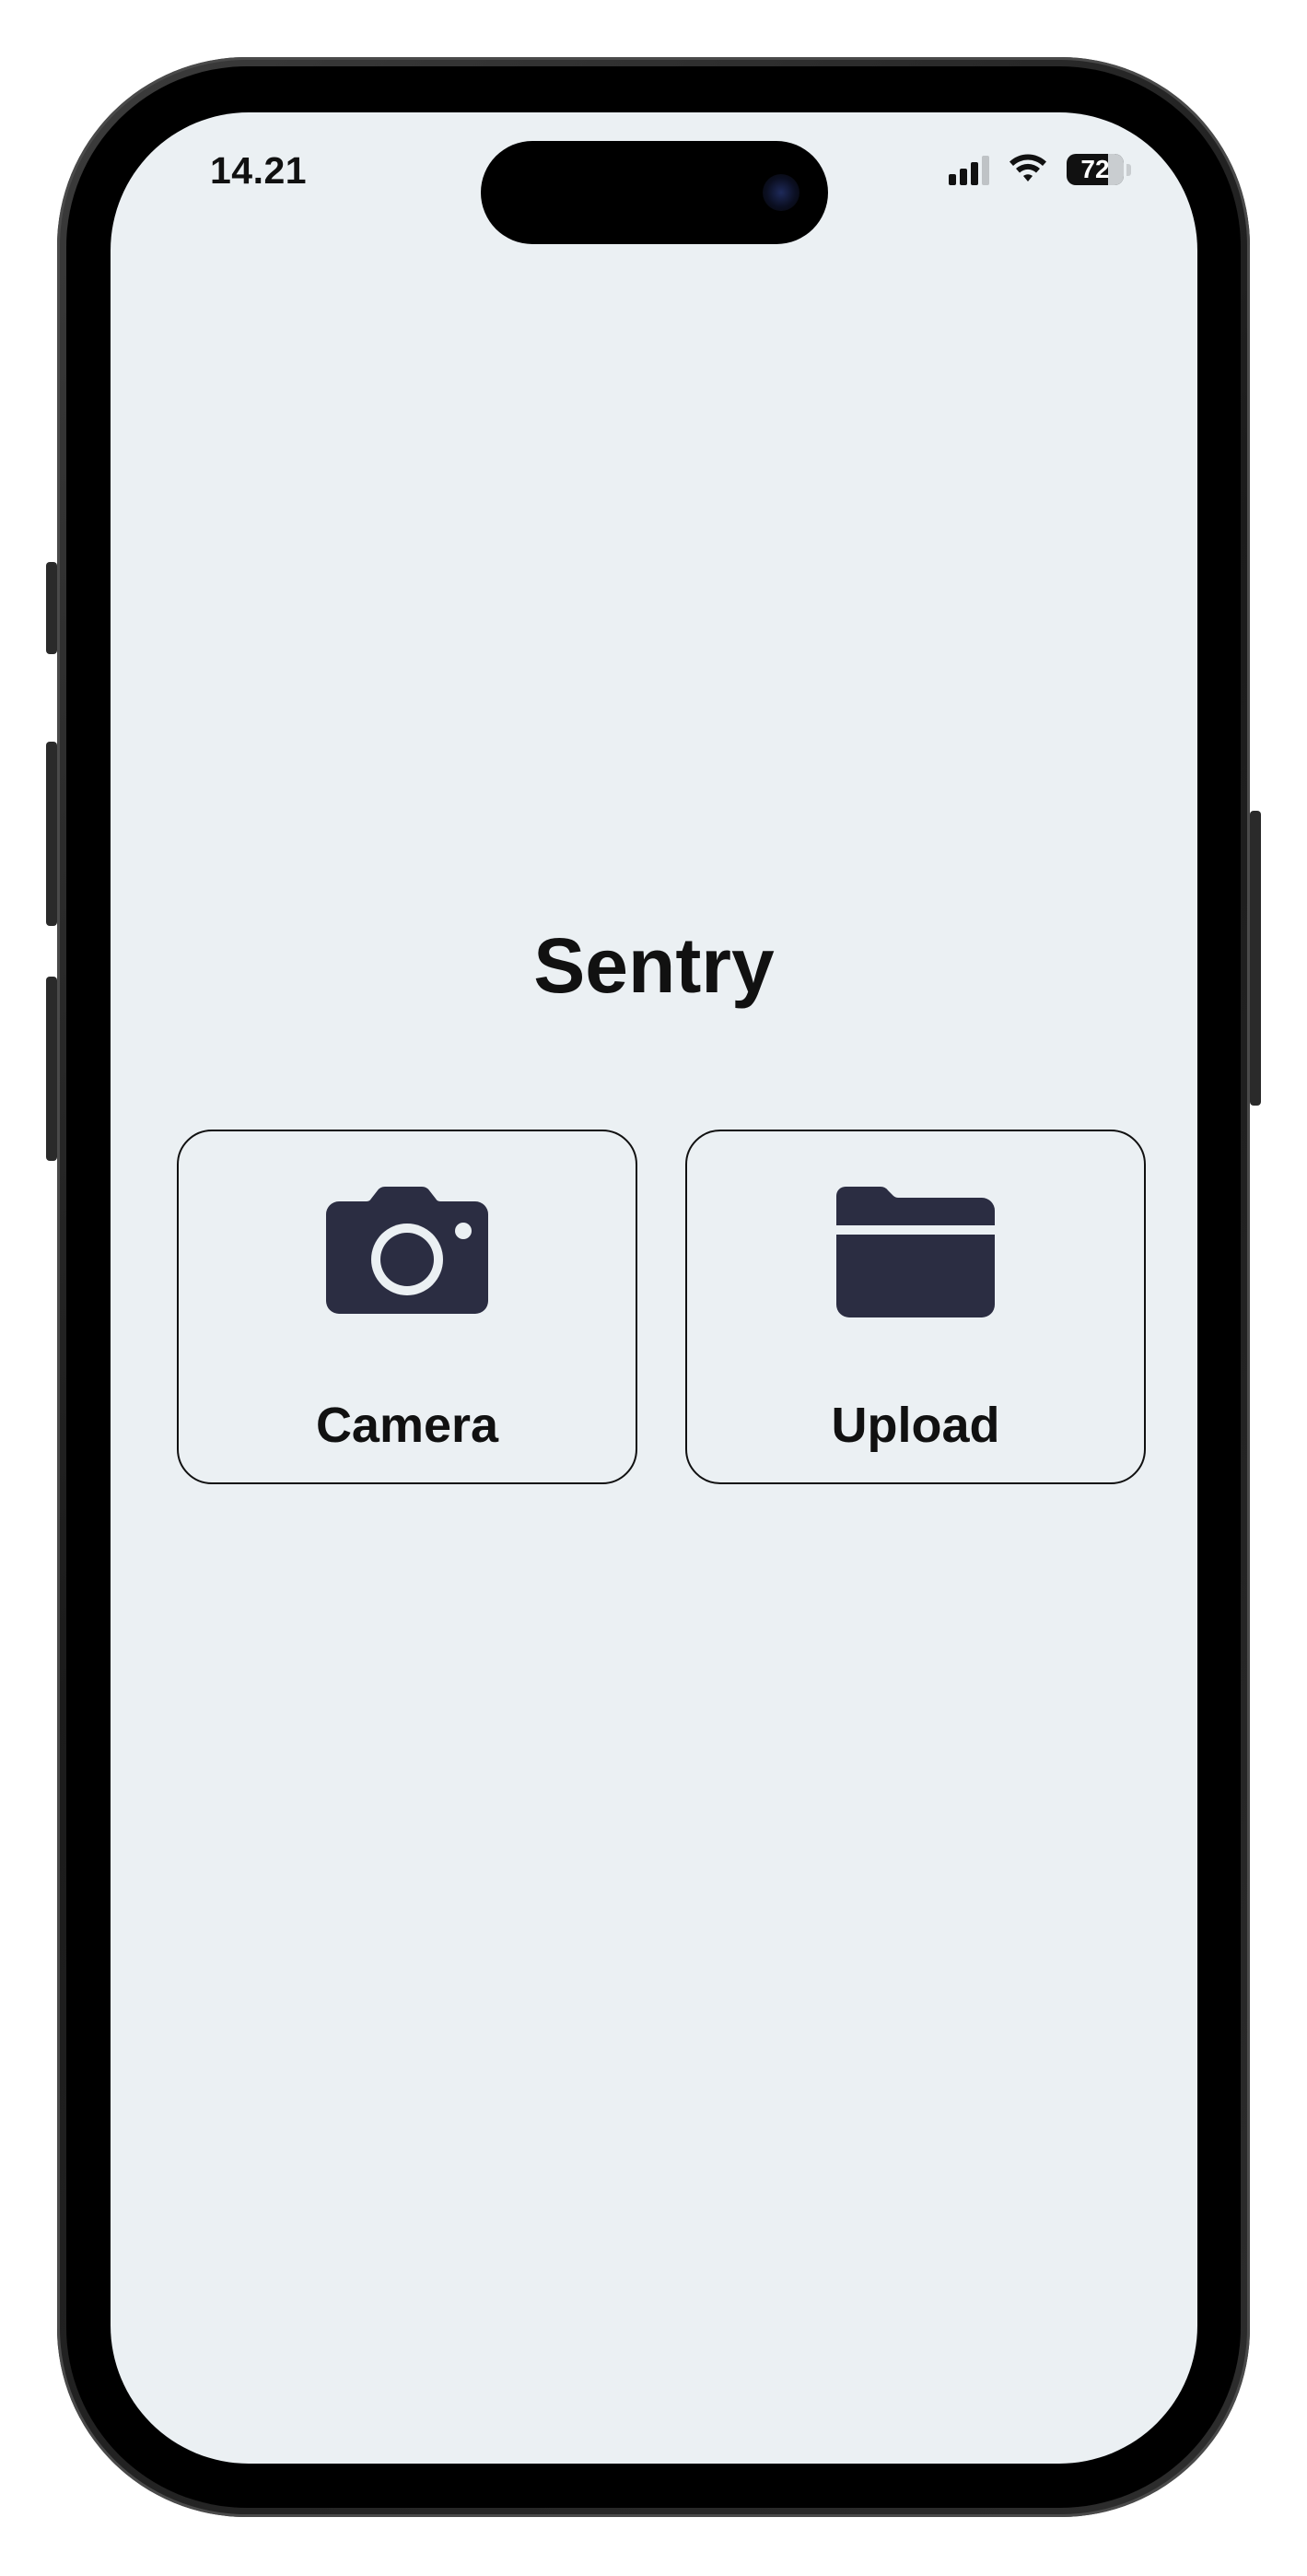 This screenshot has width=1307, height=2576. Describe the element at coordinates (916, 1252) in the screenshot. I see `folder-icon` at that location.